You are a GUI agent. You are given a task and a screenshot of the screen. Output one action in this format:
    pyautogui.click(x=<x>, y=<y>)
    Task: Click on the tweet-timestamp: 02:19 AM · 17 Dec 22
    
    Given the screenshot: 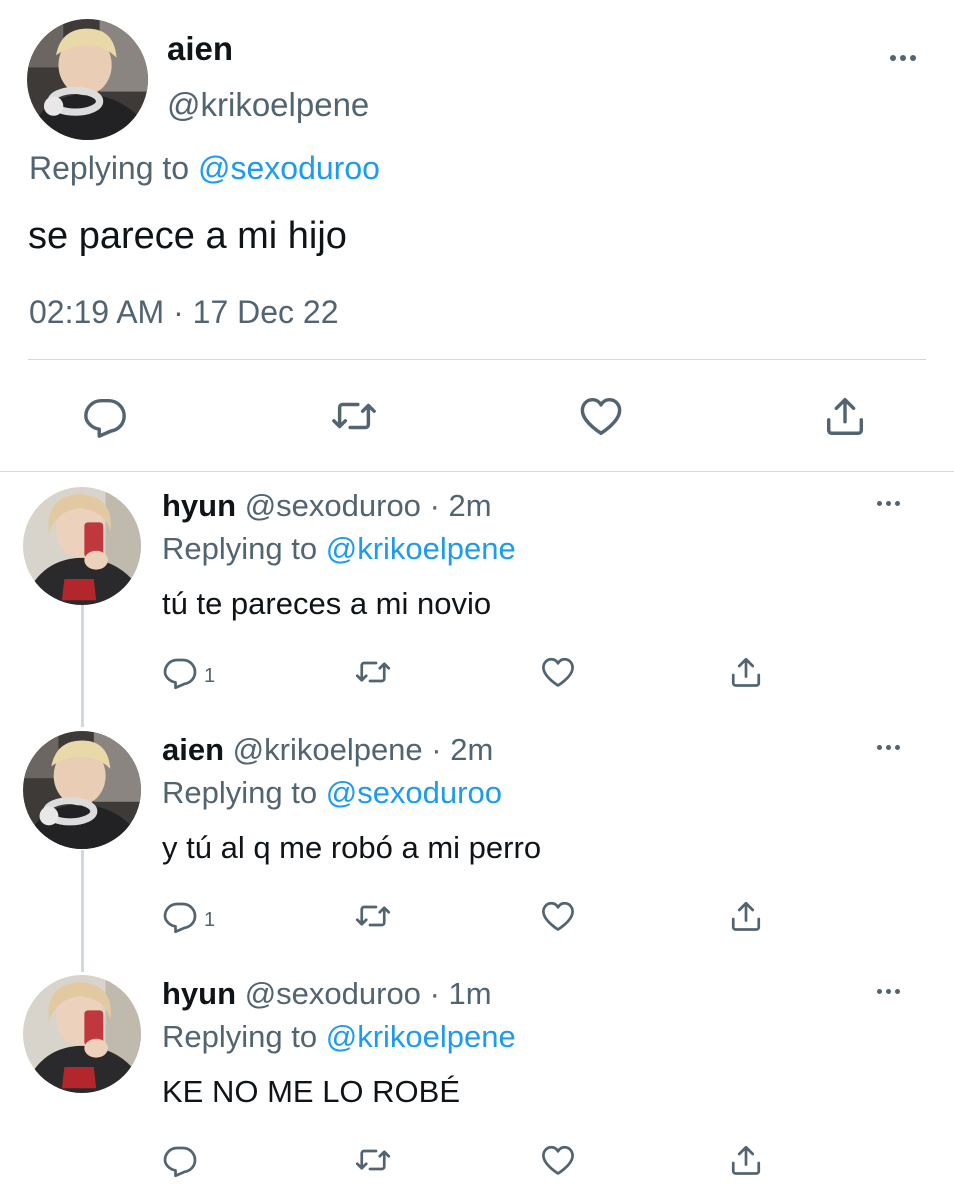 What is the action you would take?
    pyautogui.click(x=184, y=312)
    